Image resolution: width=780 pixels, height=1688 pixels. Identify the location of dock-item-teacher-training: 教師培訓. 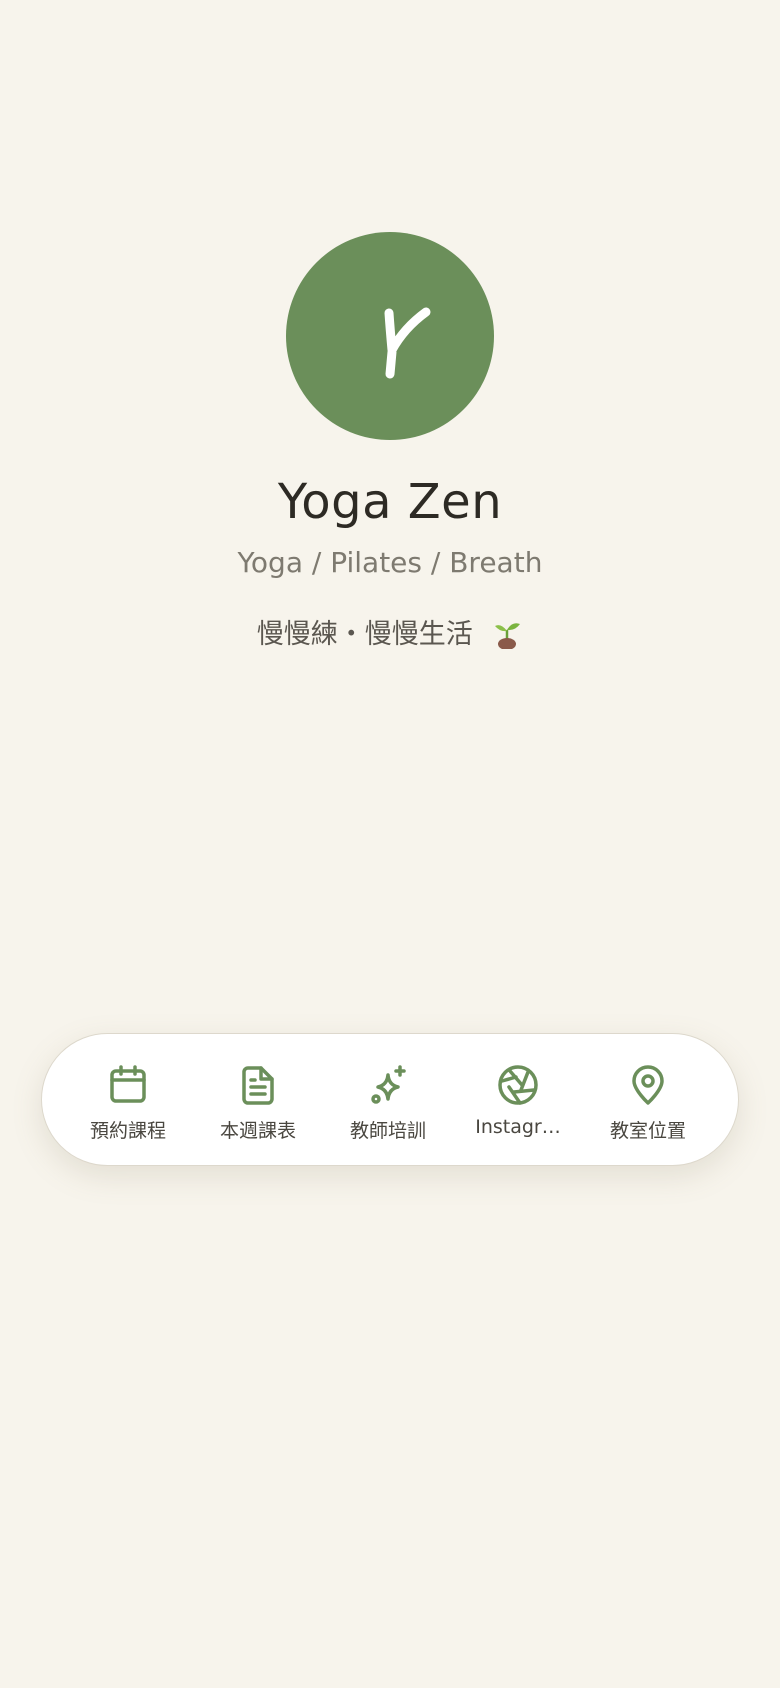
(388, 1099).